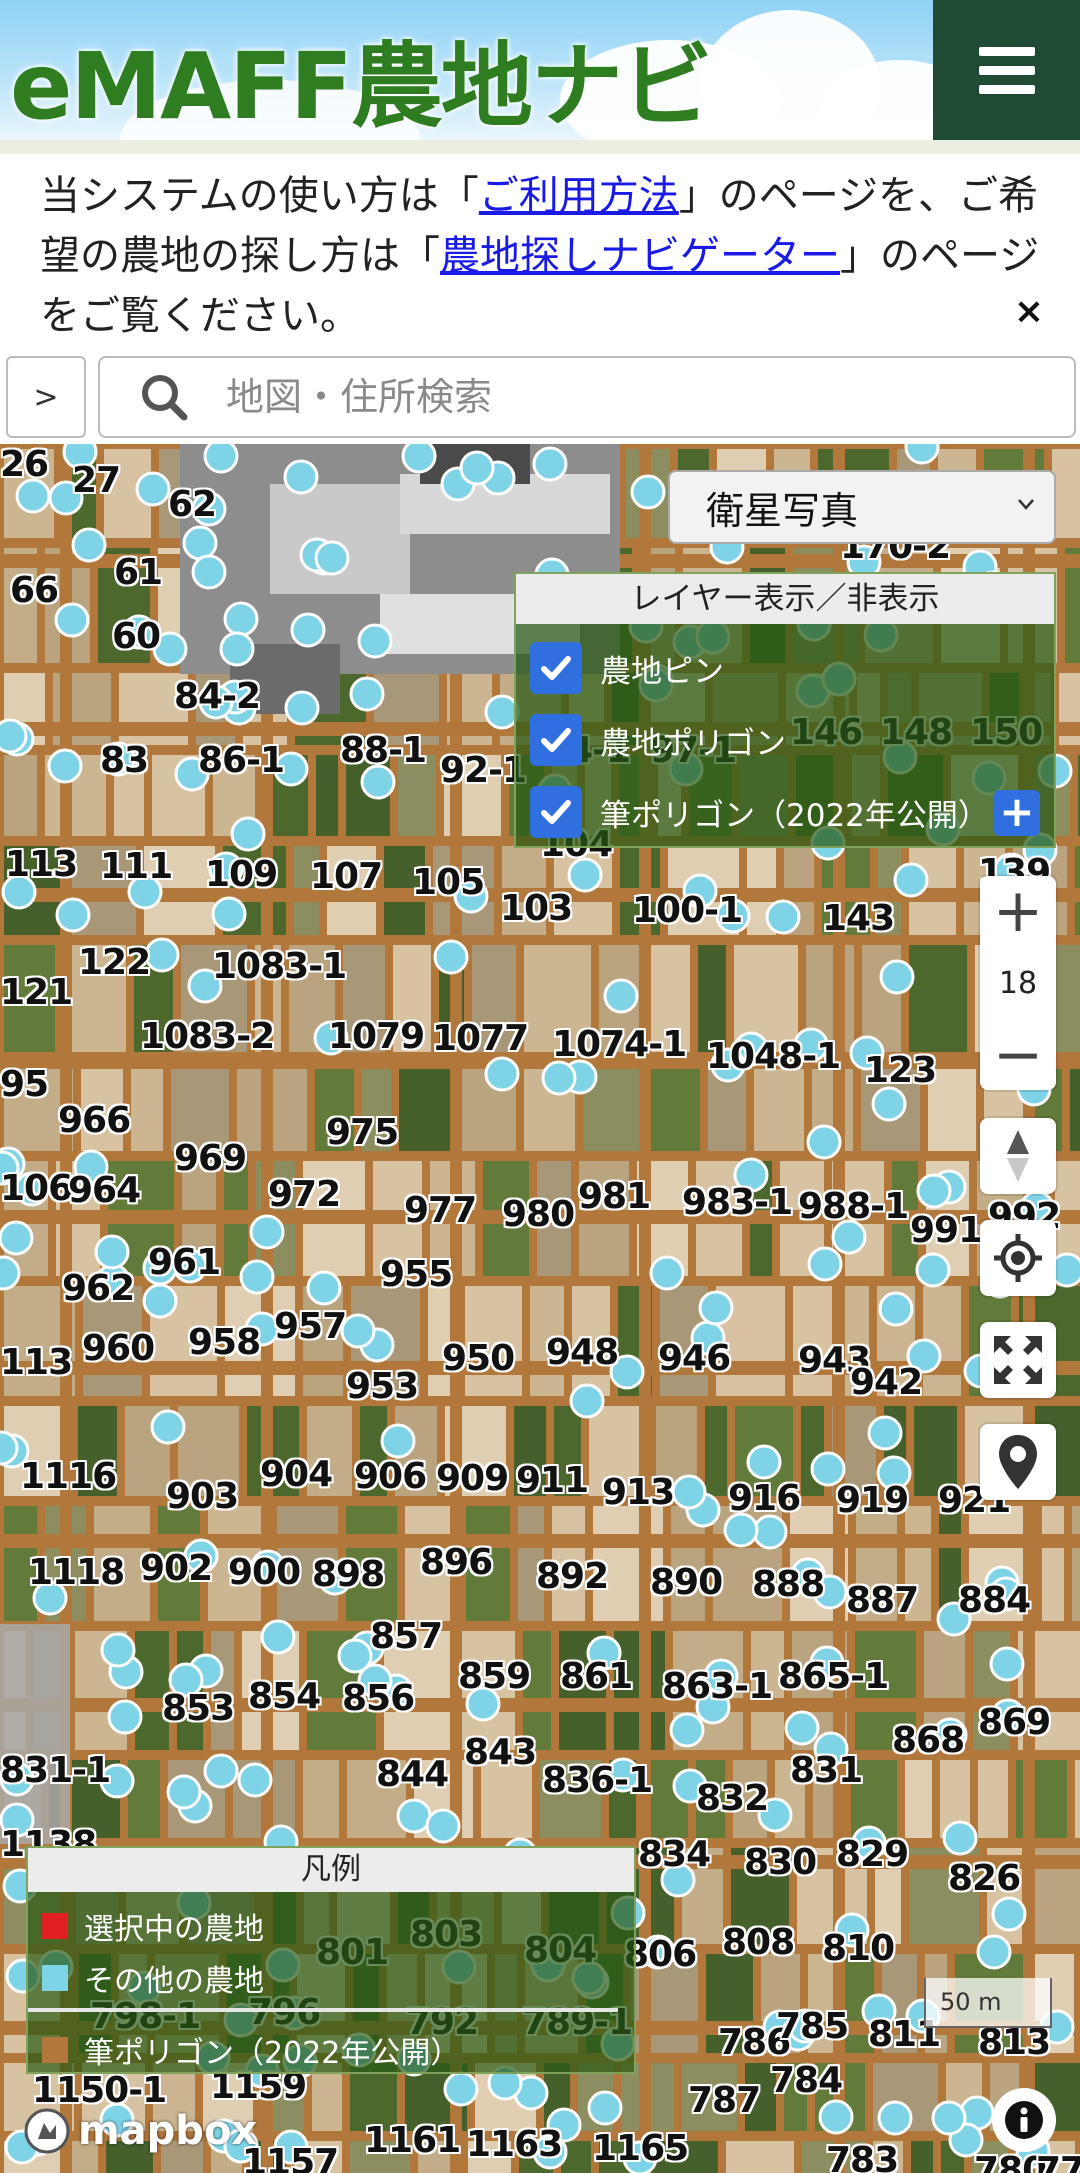 This screenshot has height=2173, width=1080. What do you see at coordinates (348, 1574) in the screenshot?
I see `lot-number-label: 898` at bounding box center [348, 1574].